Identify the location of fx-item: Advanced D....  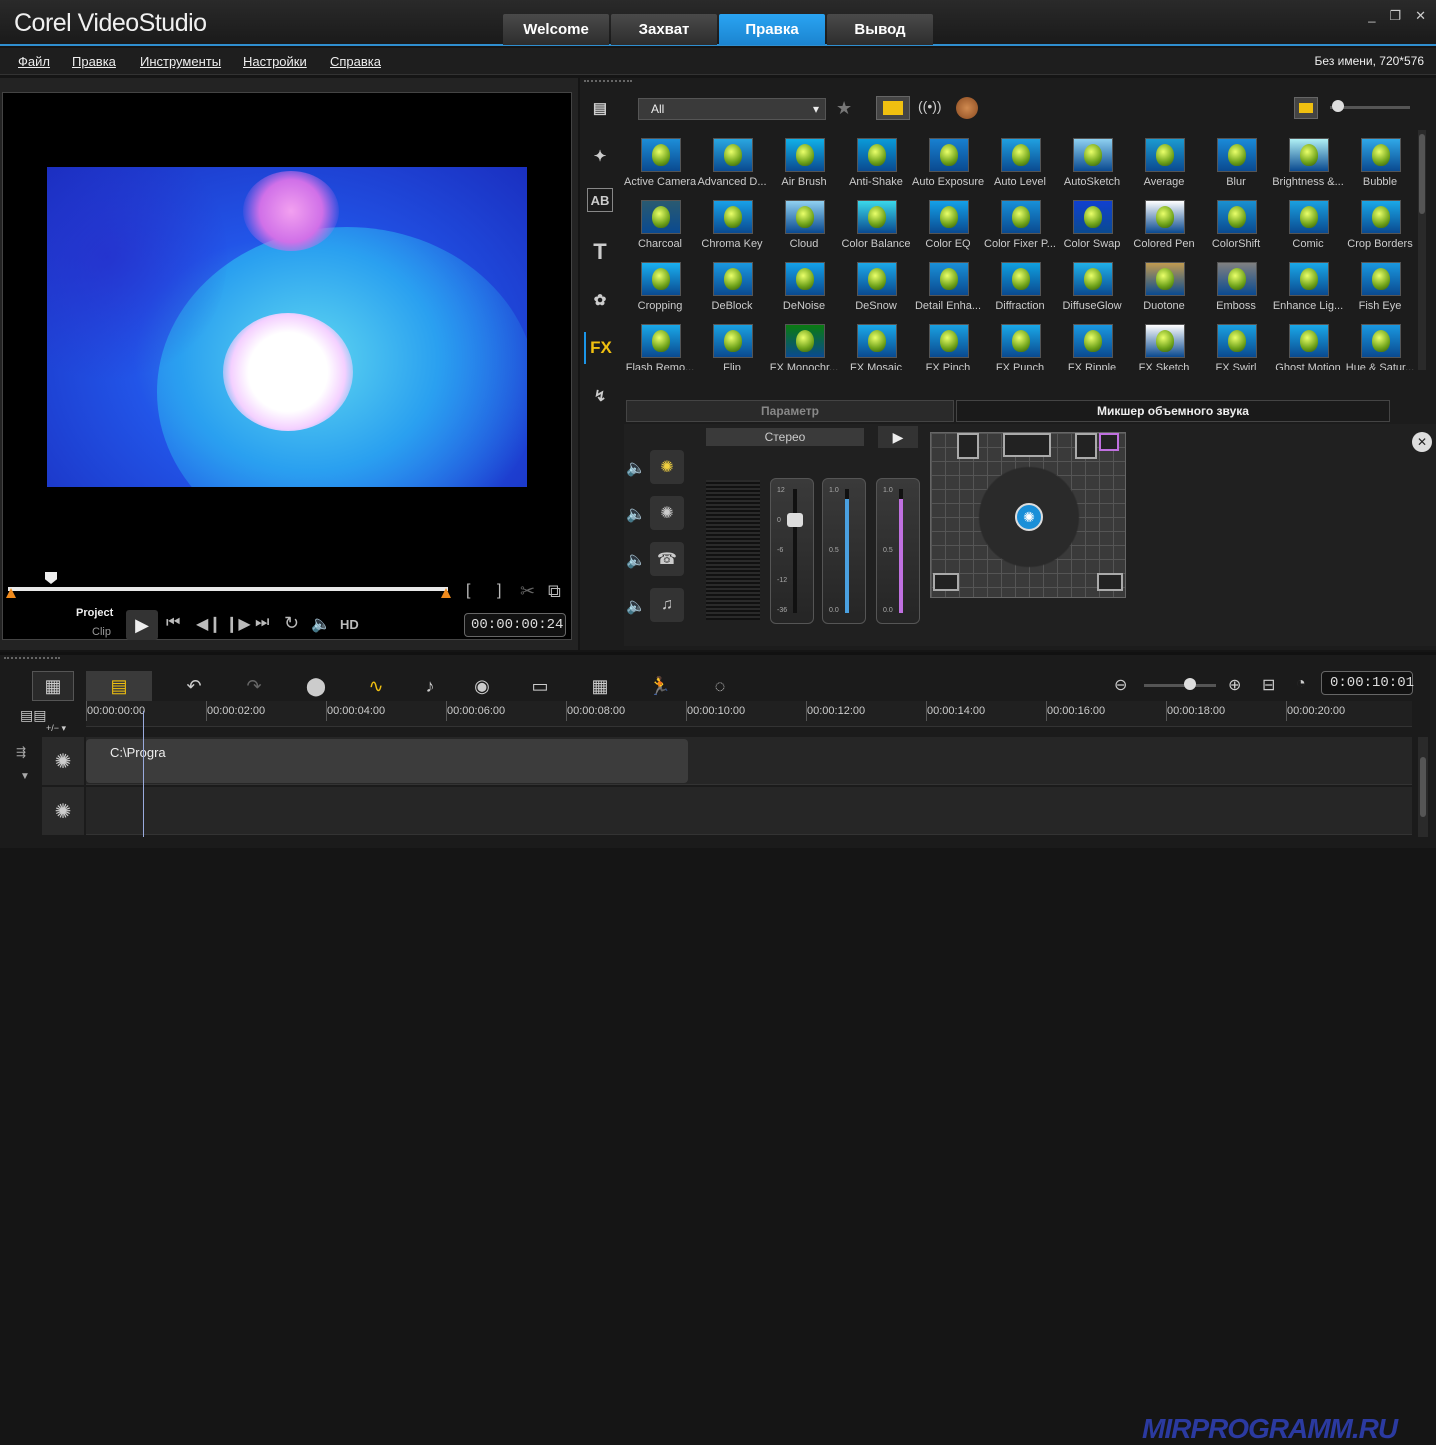
(732, 161).